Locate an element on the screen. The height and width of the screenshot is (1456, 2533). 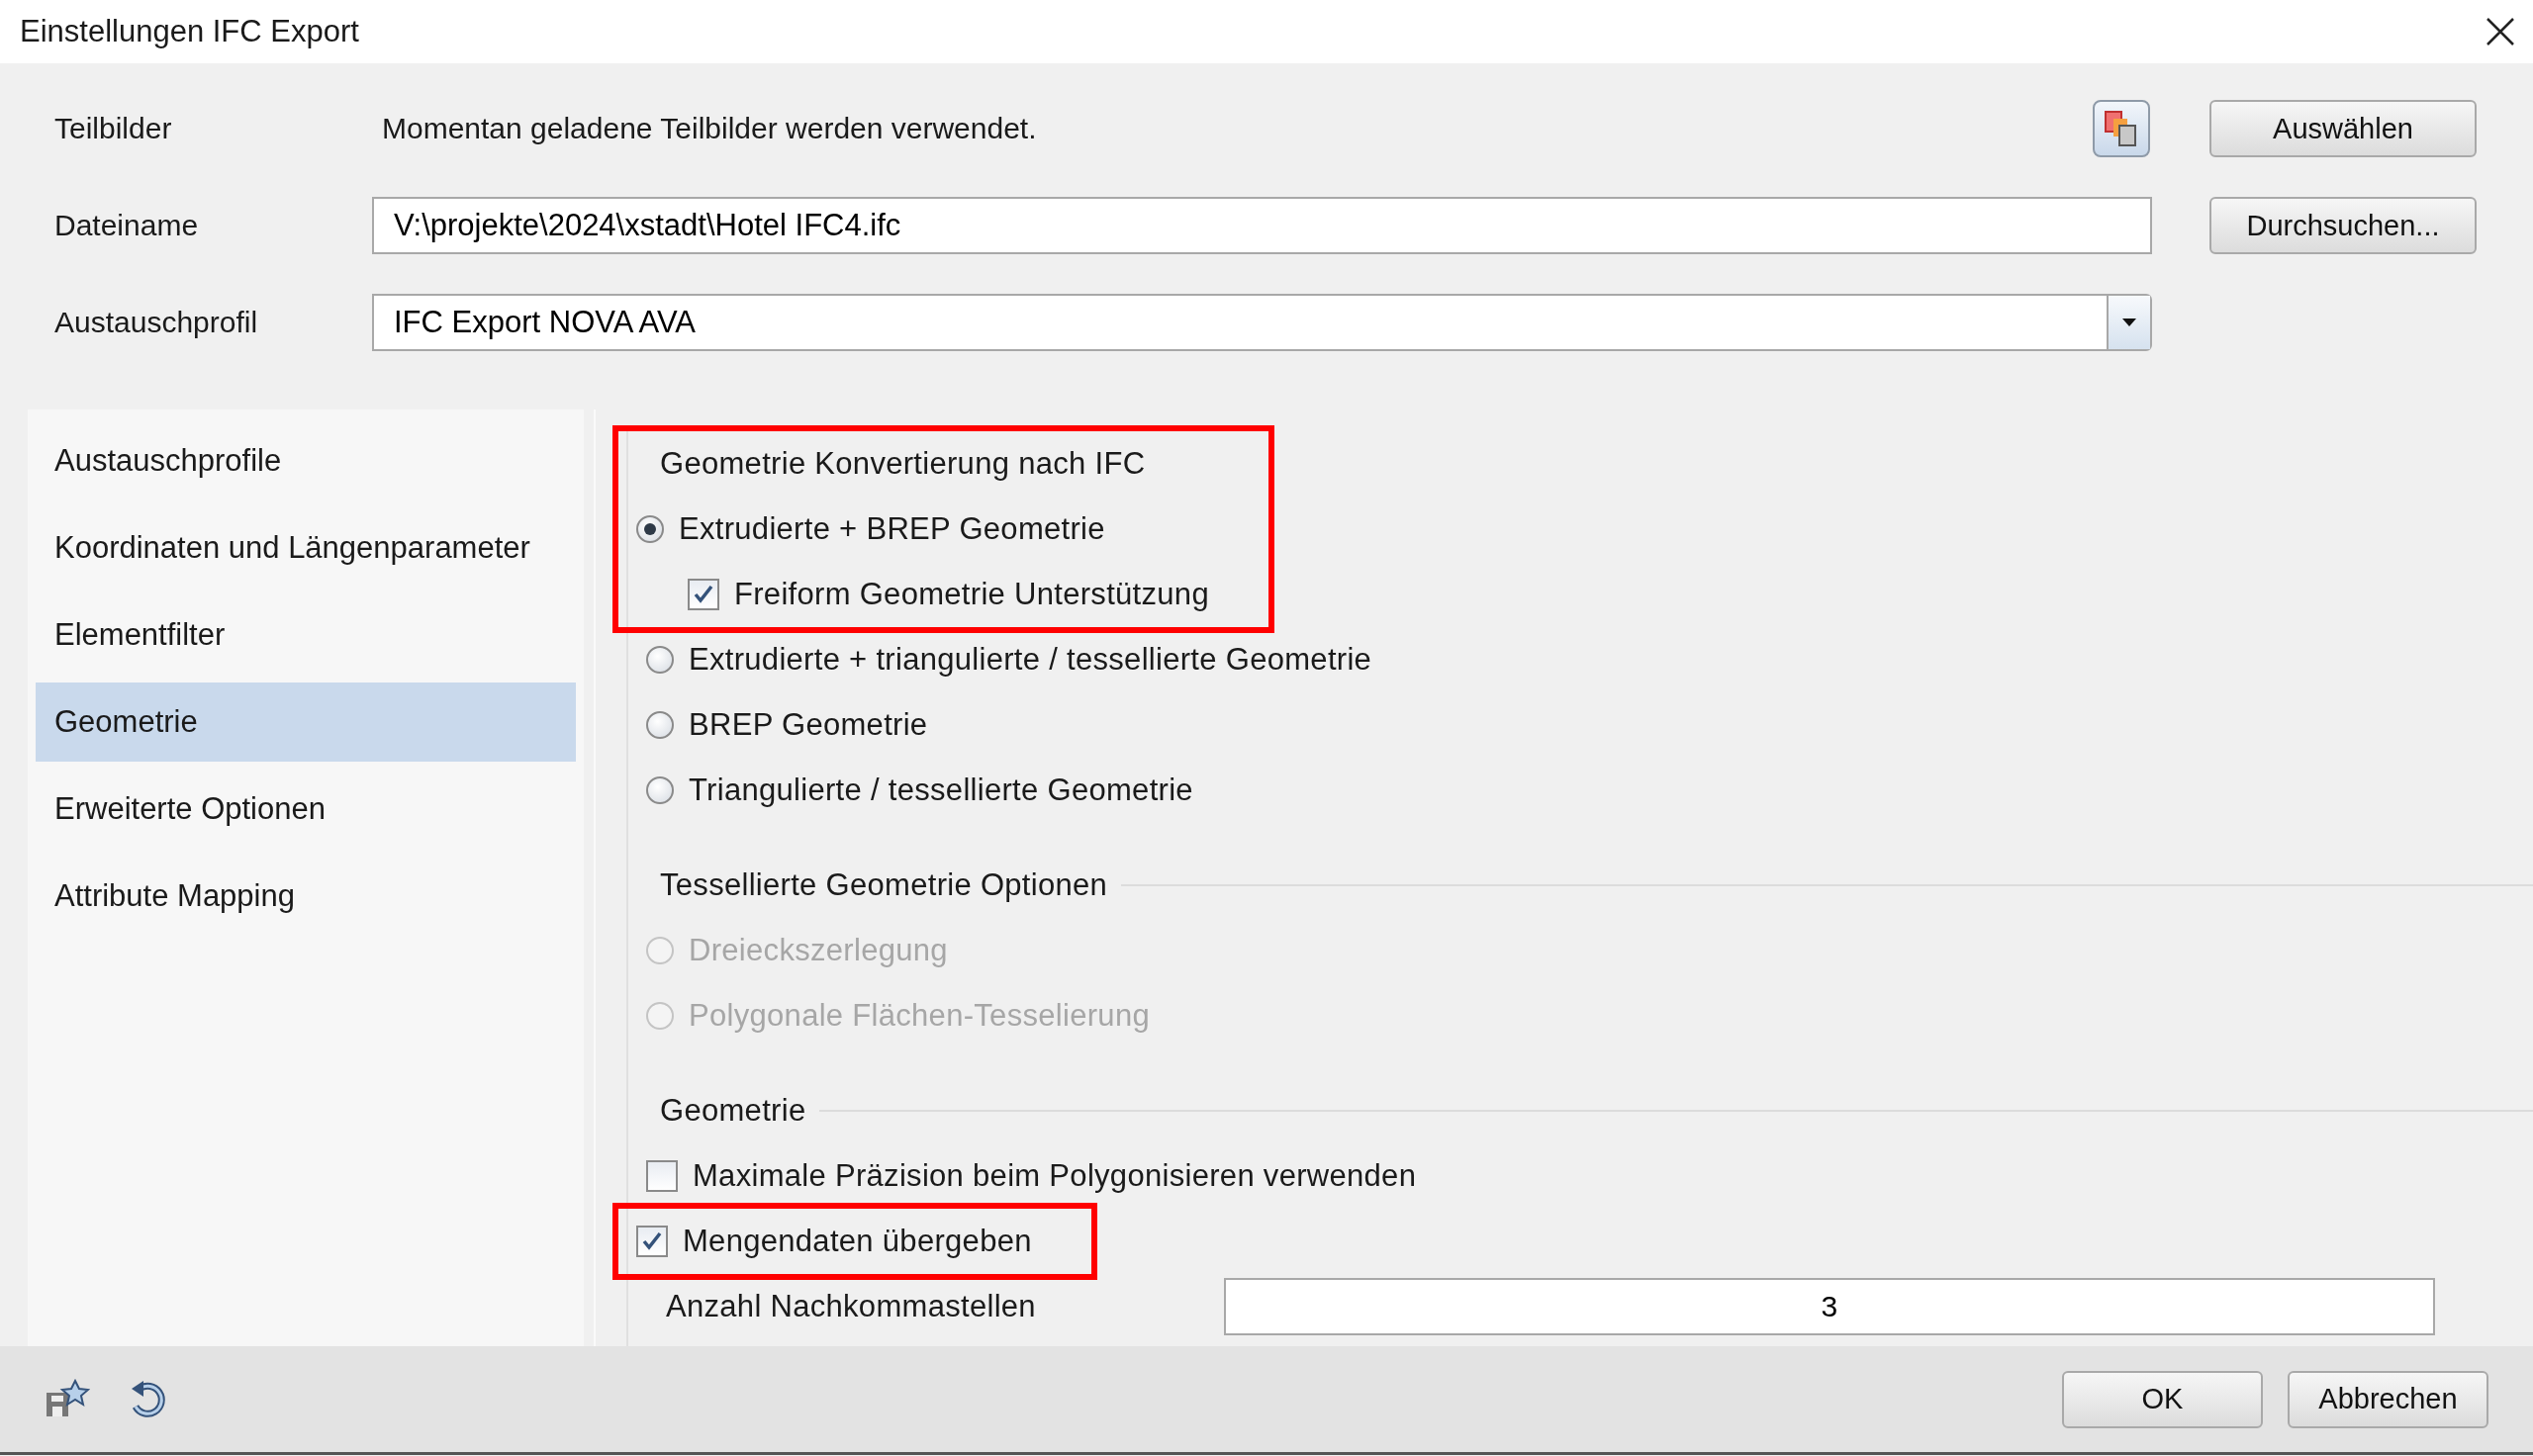
sidebar-item: Koordinaten und Längenparameter is located at coordinates (306, 548).